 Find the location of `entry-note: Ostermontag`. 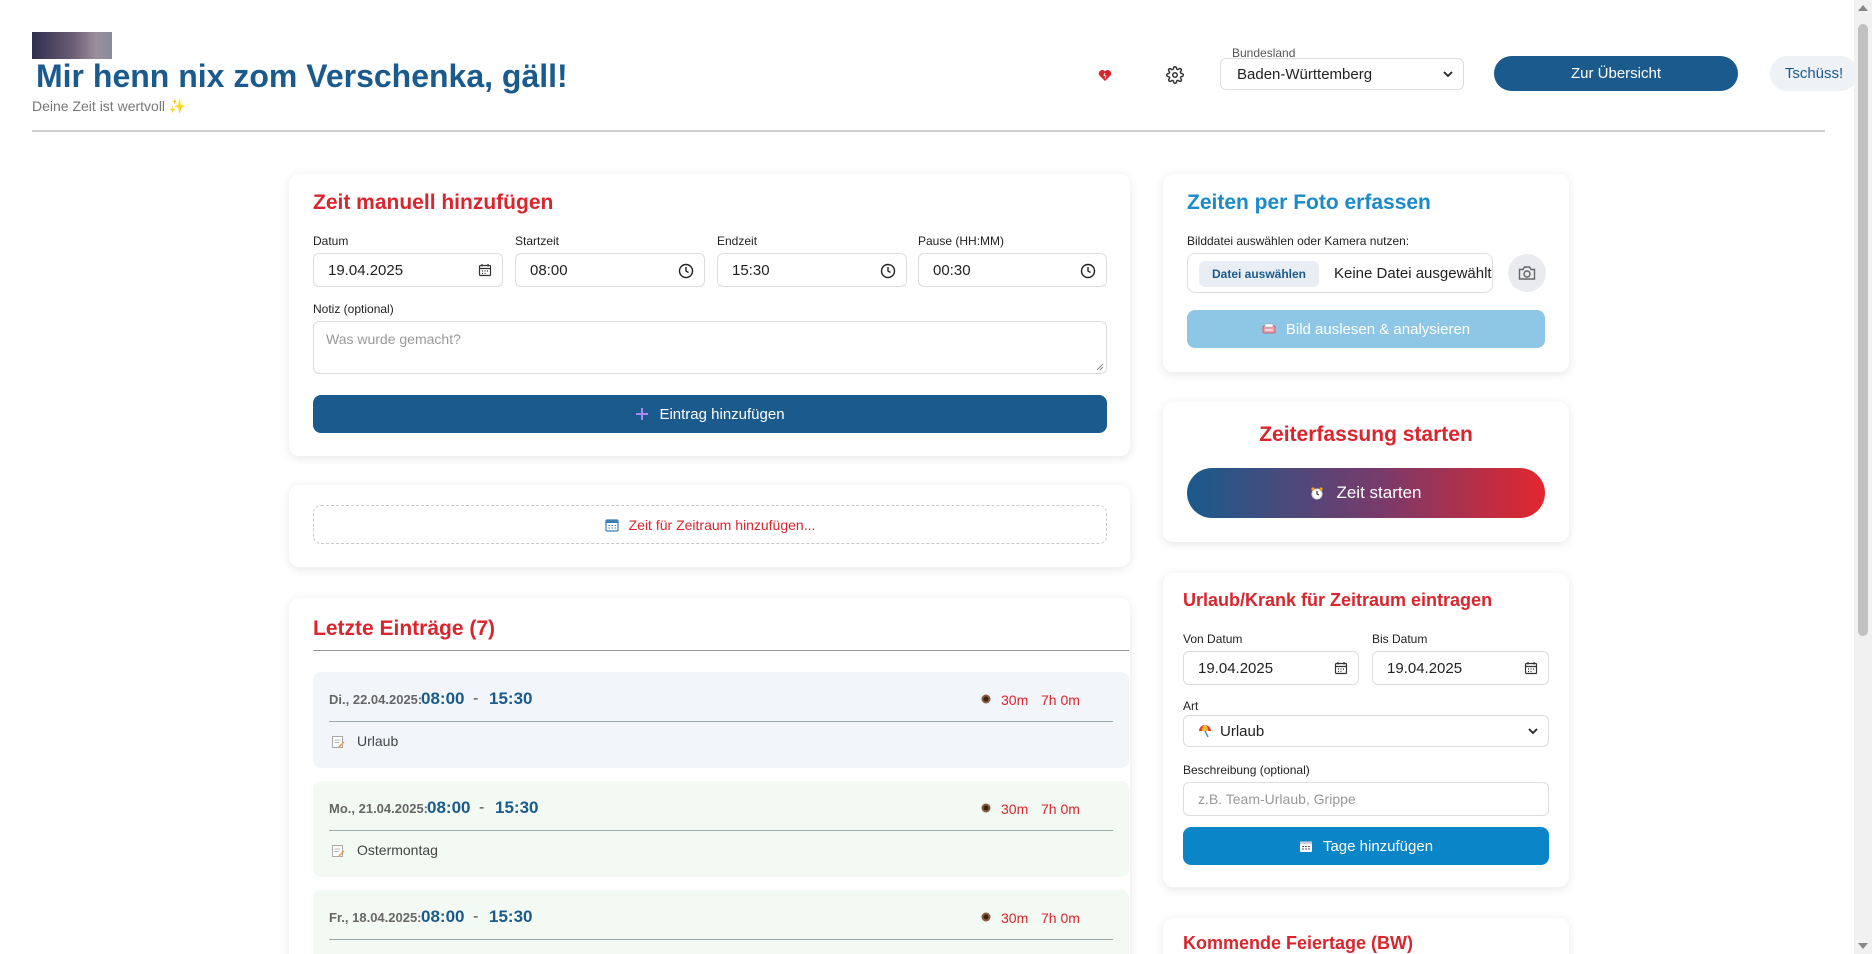

entry-note: Ostermontag is located at coordinates (397, 850).